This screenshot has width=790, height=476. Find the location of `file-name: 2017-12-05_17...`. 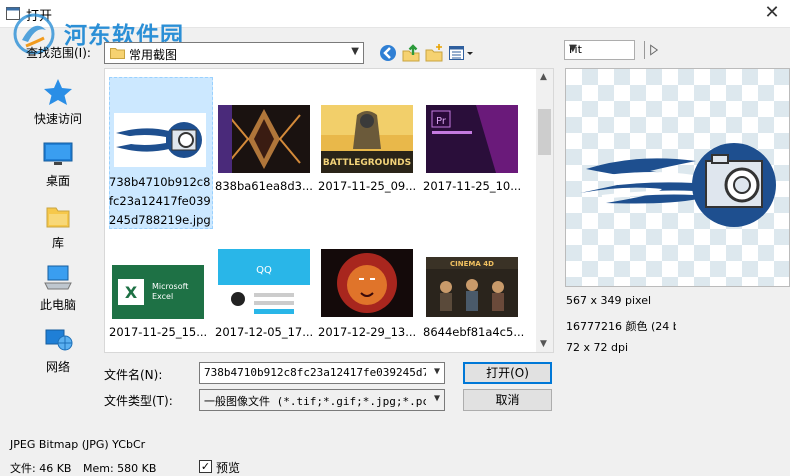

file-name: 2017-12-05_17... is located at coordinates (264, 332).